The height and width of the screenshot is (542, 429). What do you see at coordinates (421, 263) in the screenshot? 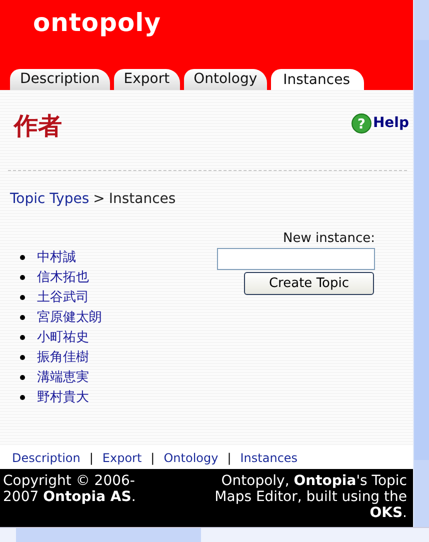
I see `vertical-scrollbar` at bounding box center [421, 263].